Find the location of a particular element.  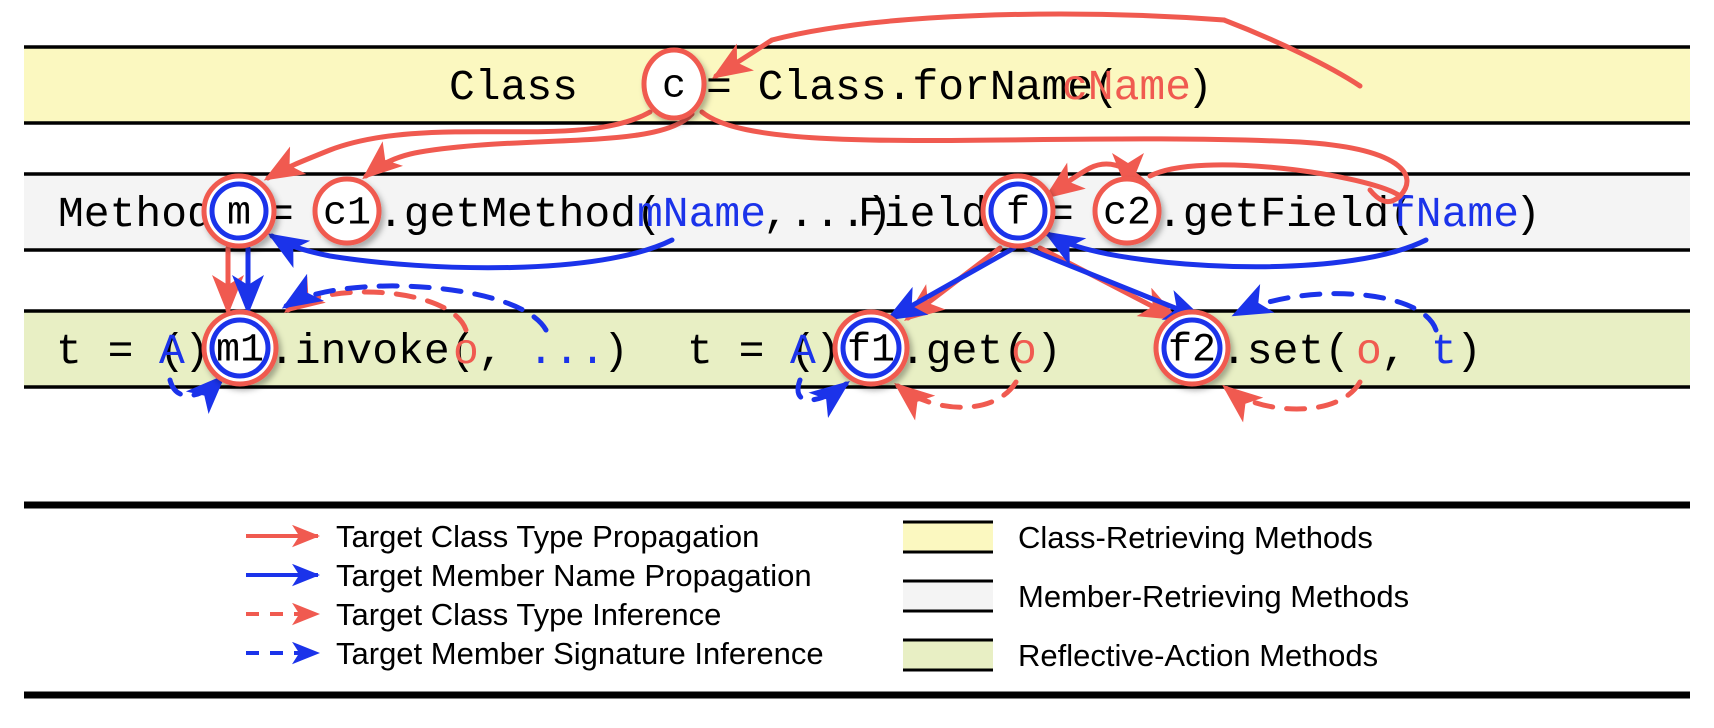

code-seg: .invoke( is located at coordinates (372, 351).